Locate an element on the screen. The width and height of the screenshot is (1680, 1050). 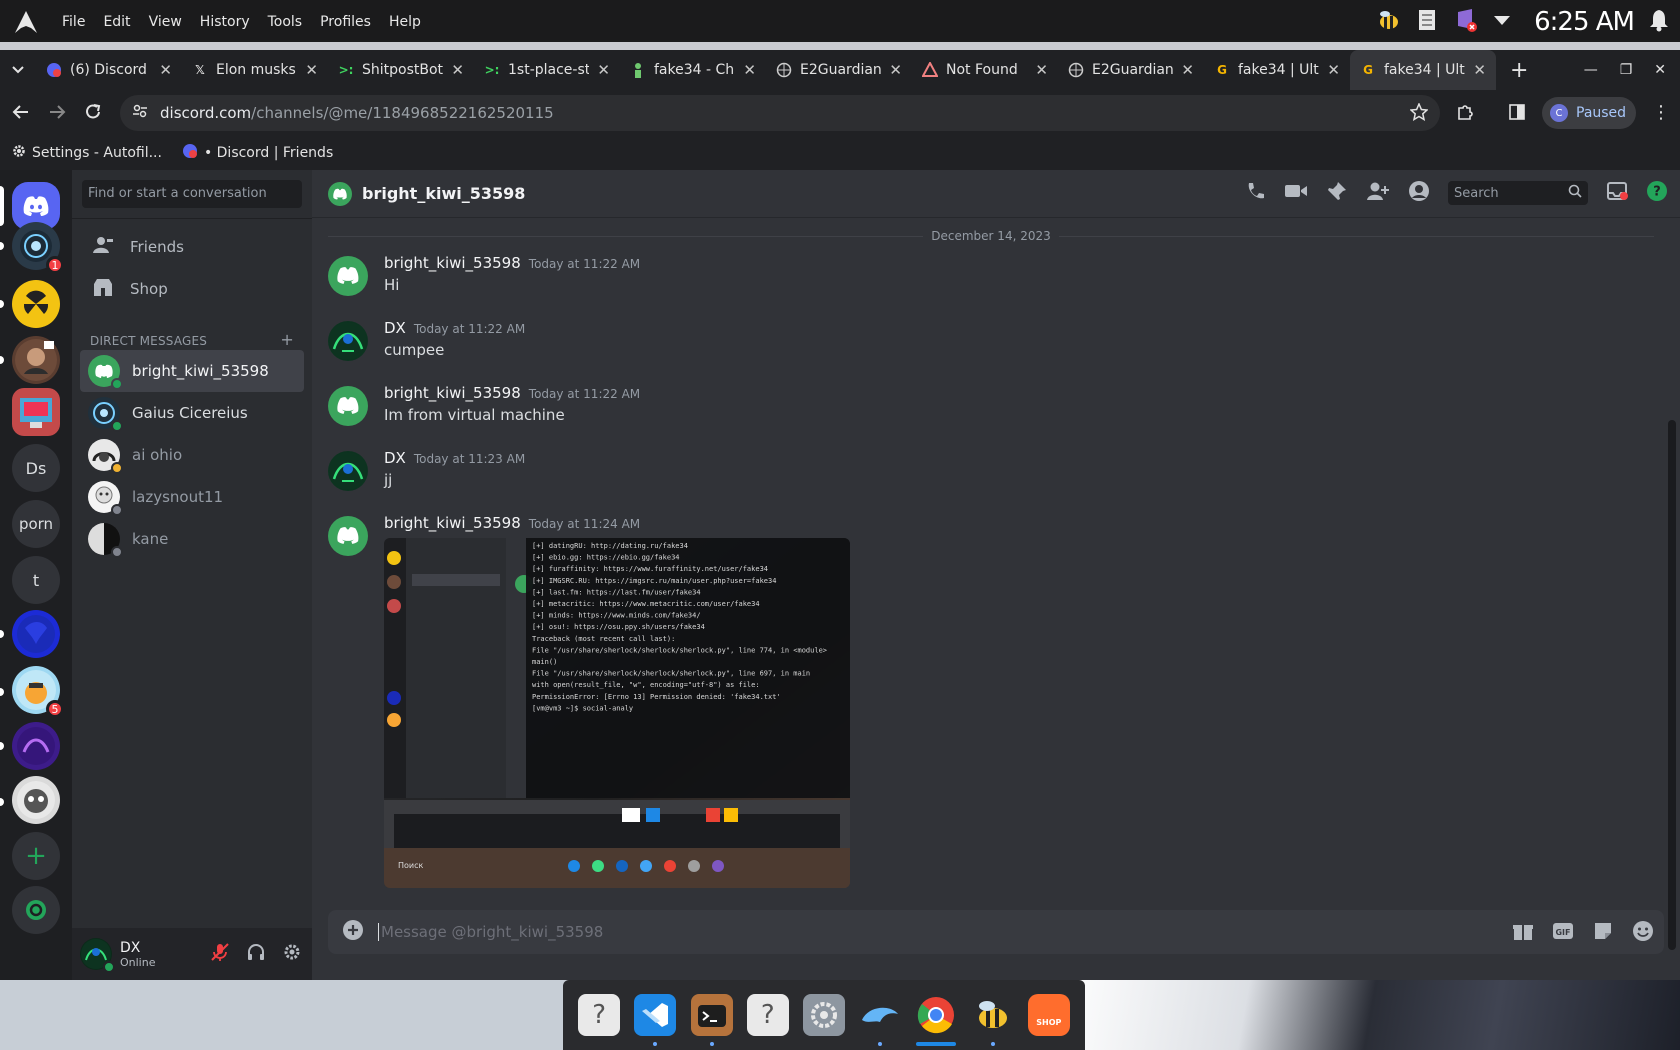
tab-fake34-ch: fake34 - Ch ✕ is located at coordinates (693, 70).